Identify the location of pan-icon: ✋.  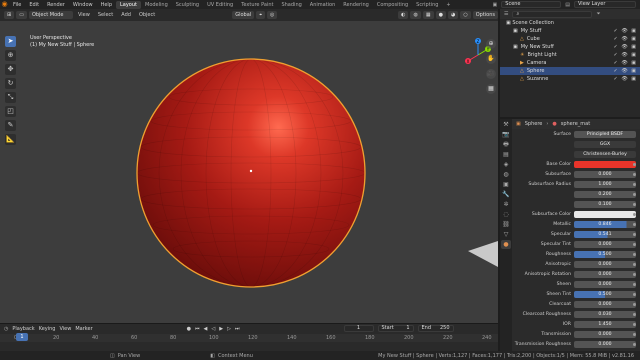
(491, 59).